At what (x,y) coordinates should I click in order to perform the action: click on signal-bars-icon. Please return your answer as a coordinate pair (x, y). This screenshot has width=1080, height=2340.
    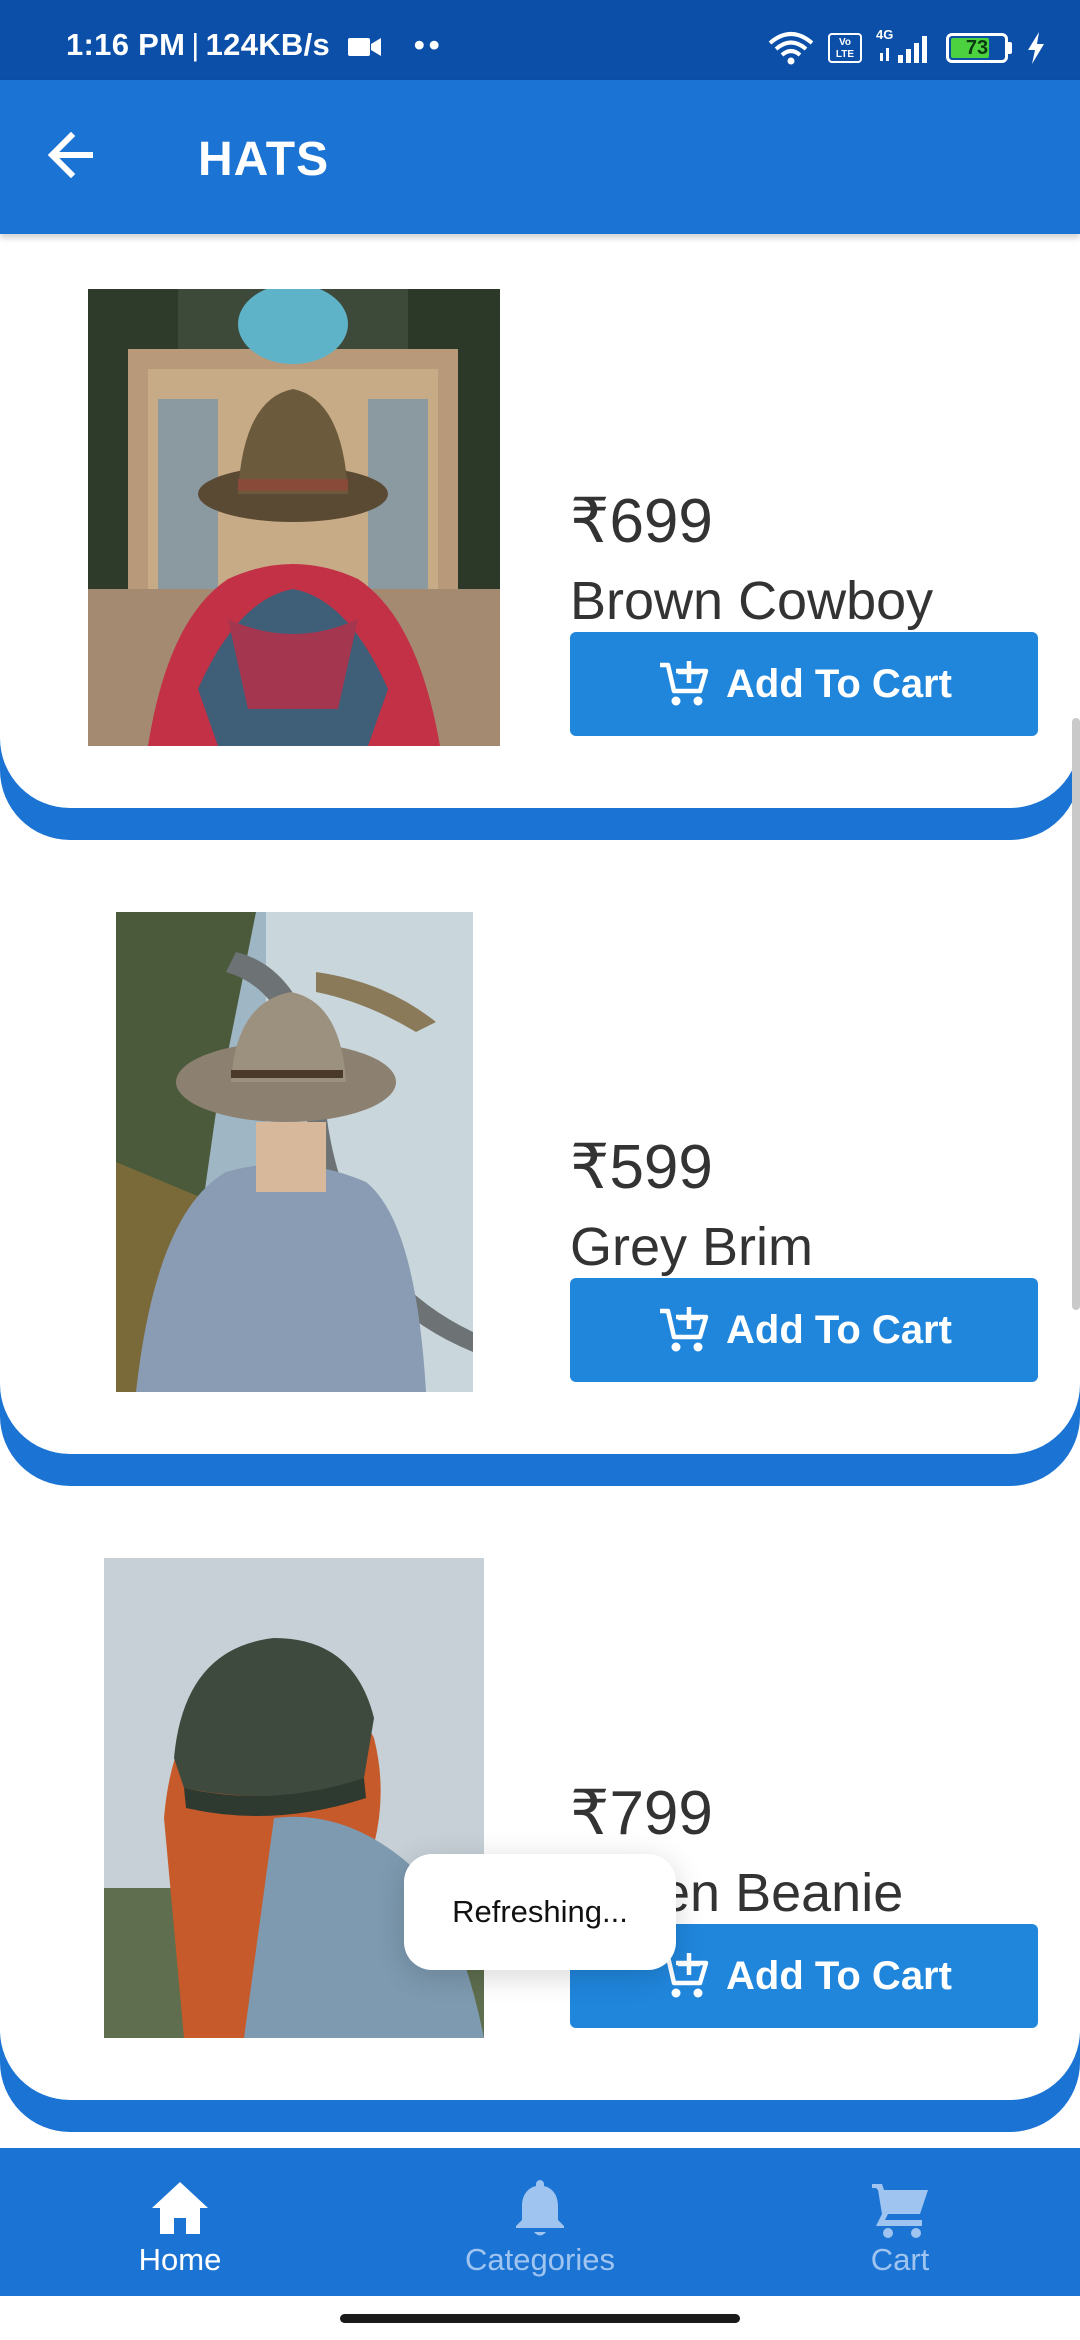
    Looking at the image, I should click on (903, 49).